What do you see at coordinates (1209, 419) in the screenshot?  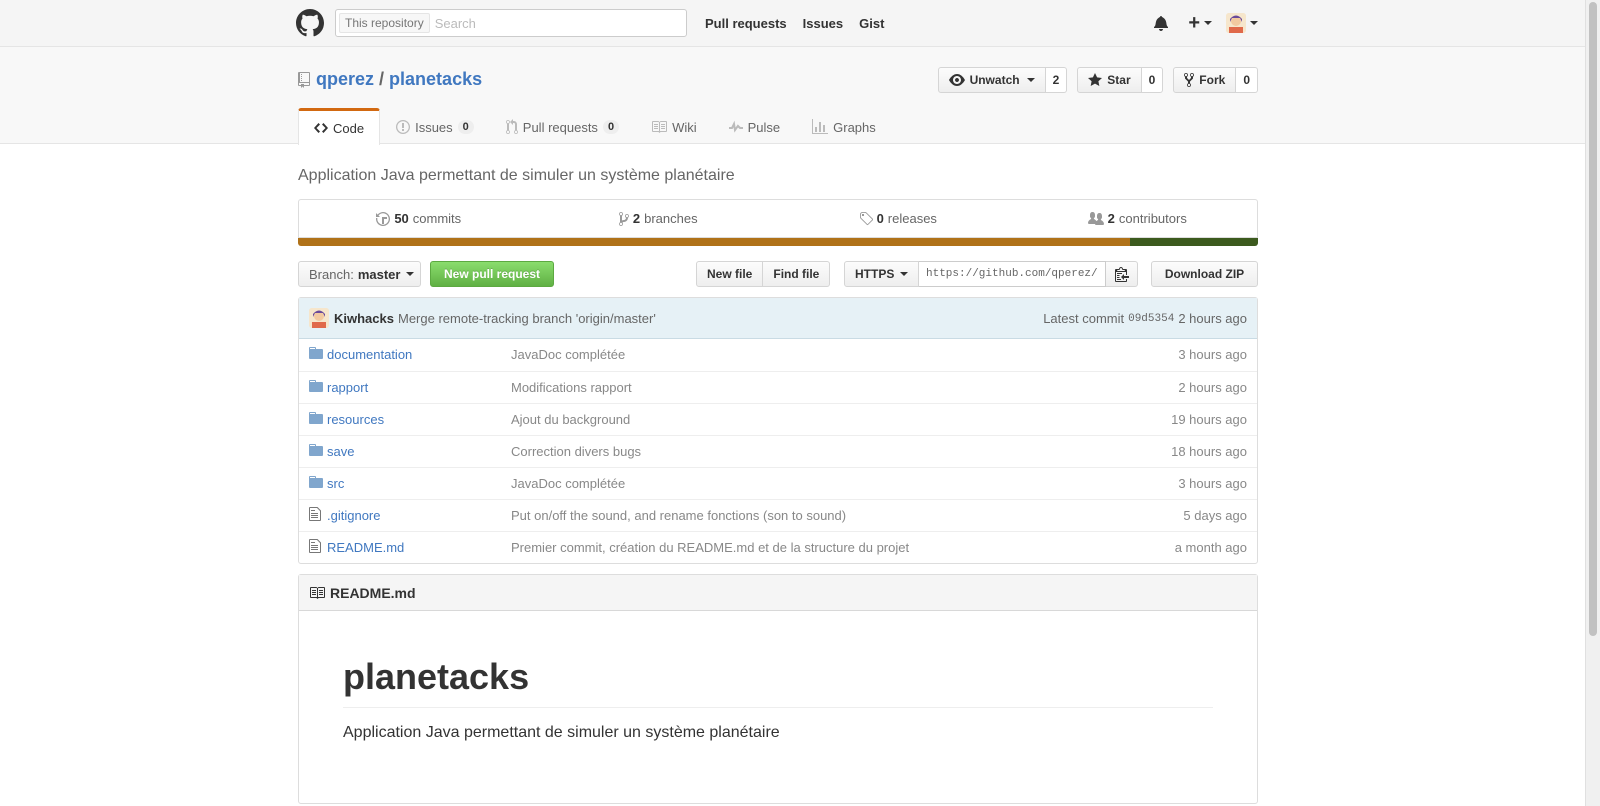 I see `file-age: 19 hours ago` at bounding box center [1209, 419].